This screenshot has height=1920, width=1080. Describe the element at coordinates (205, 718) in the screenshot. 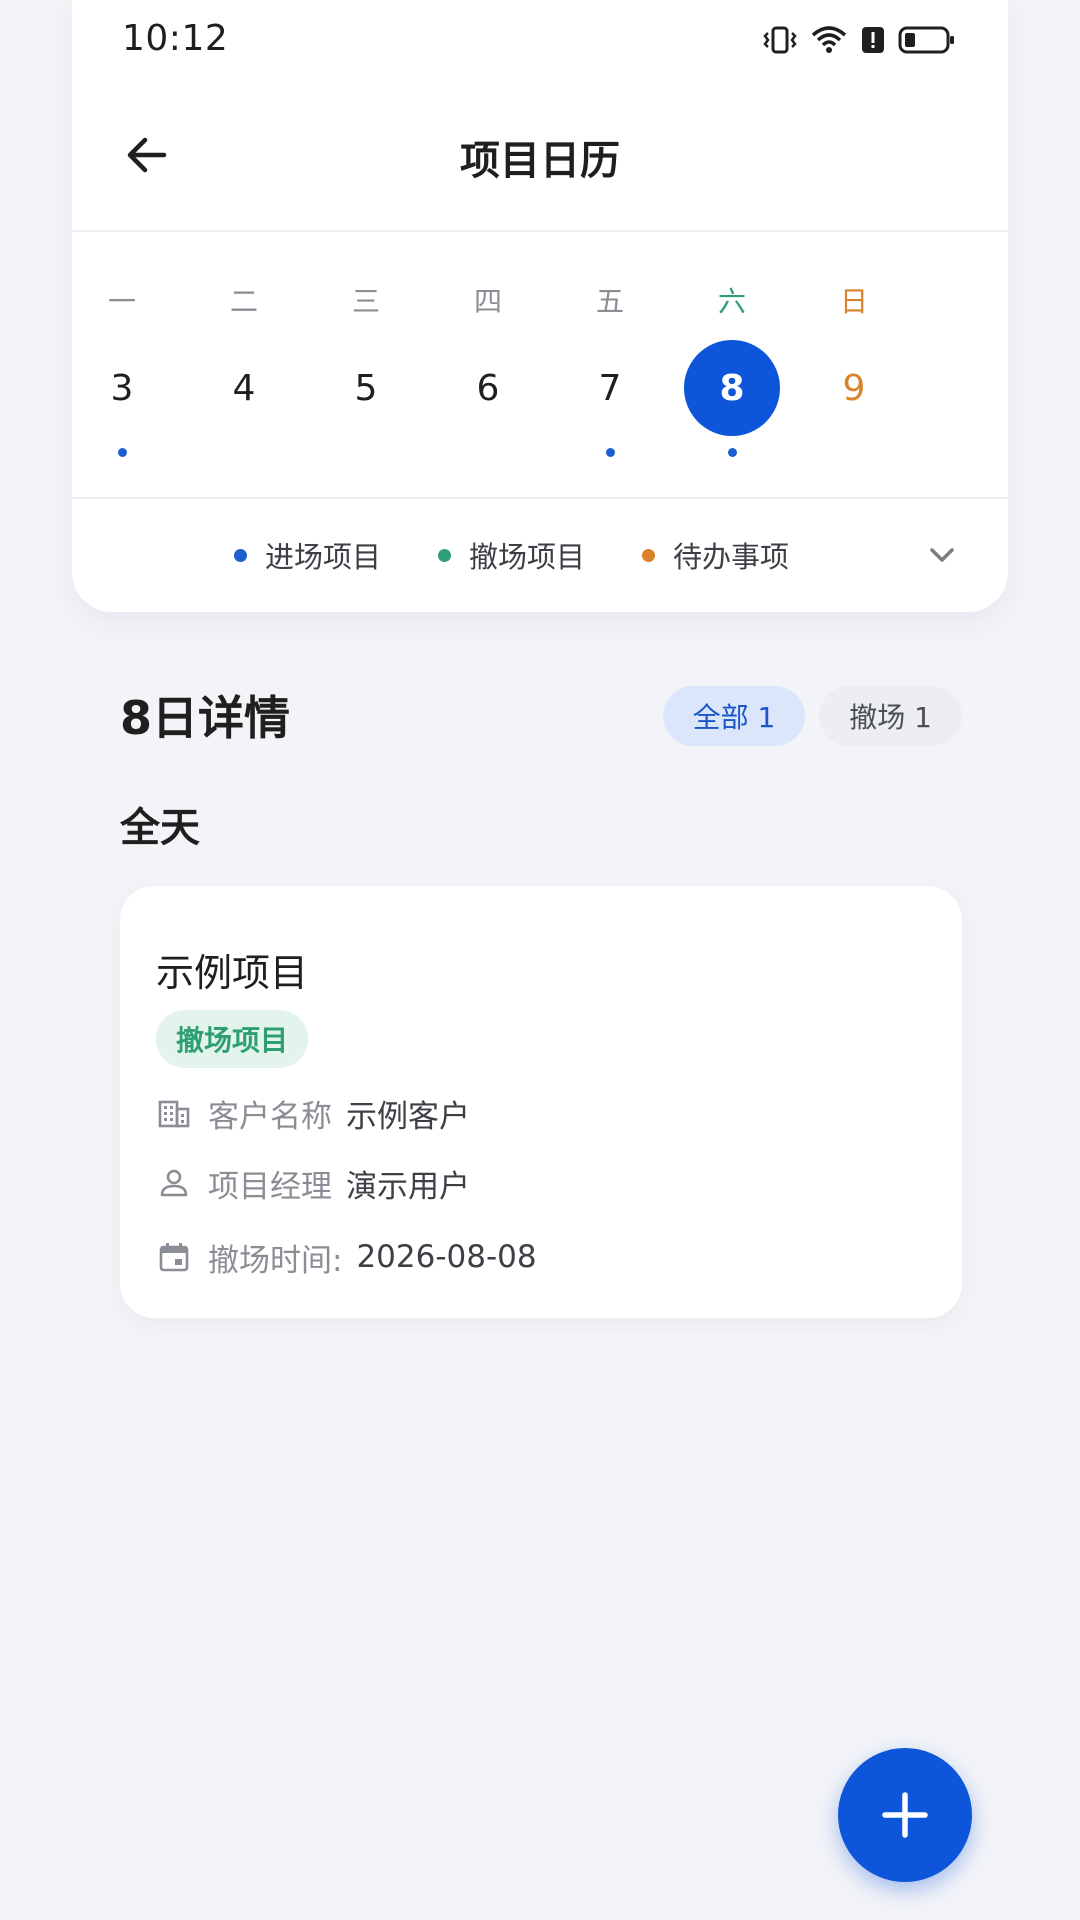

I see `detail-title: 8日详情` at that location.